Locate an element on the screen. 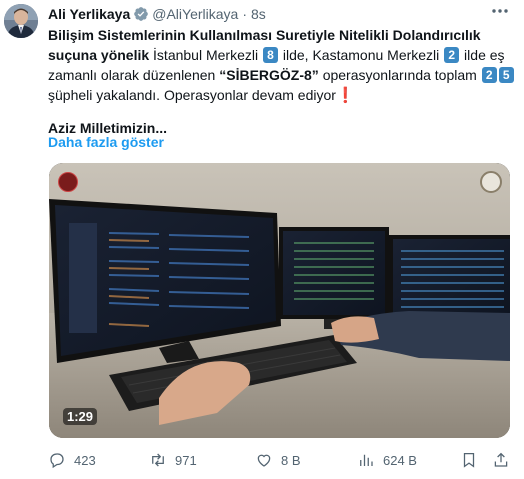 The image size is (524, 479). views-icon is located at coordinates (366, 460).